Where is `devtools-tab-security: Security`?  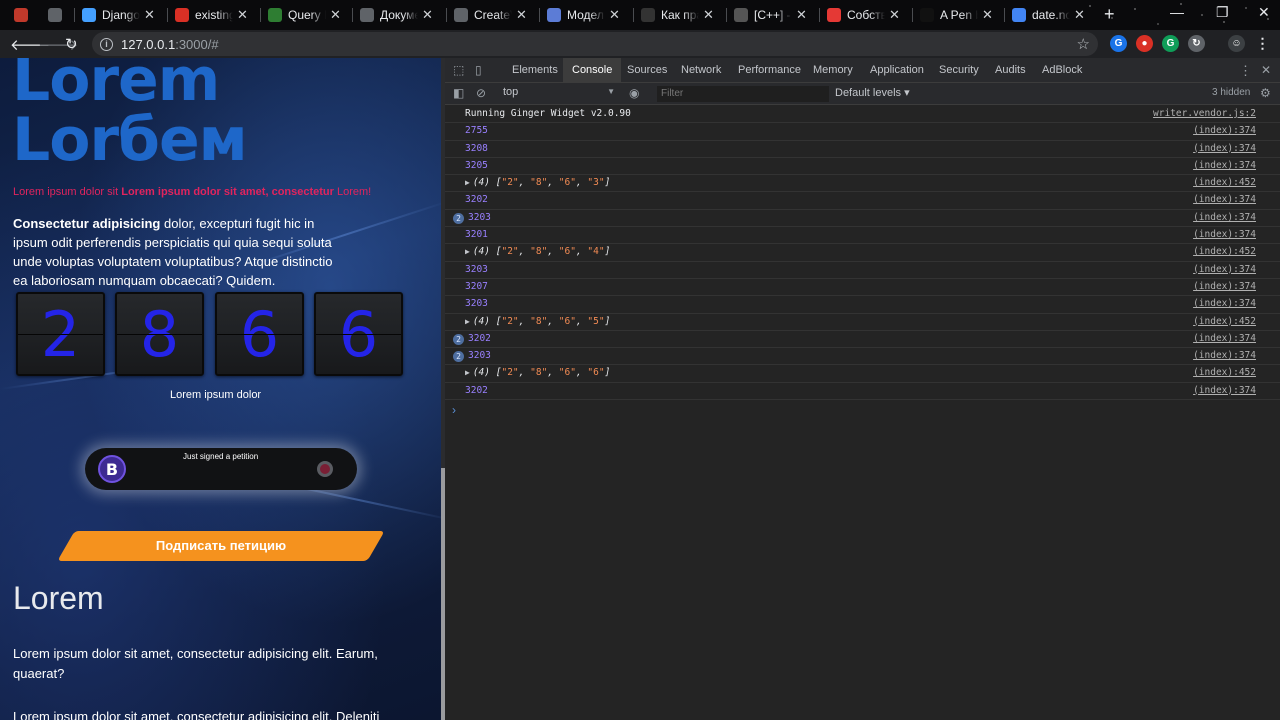 devtools-tab-security: Security is located at coordinates (959, 70).